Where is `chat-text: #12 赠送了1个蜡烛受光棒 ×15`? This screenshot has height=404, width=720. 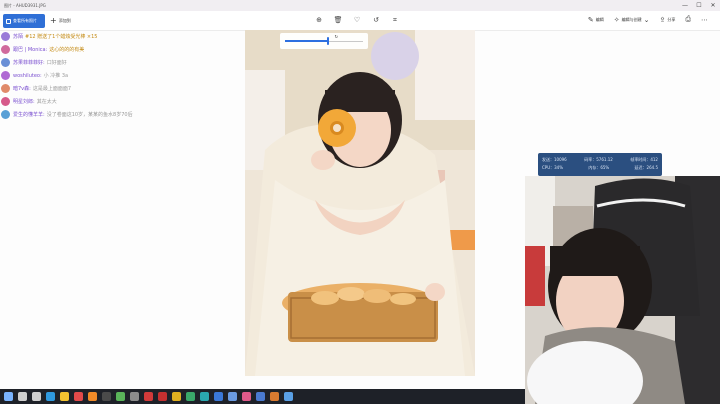 chat-text: #12 赠送了1个蜡烛受光棒 ×15 is located at coordinates (61, 37).